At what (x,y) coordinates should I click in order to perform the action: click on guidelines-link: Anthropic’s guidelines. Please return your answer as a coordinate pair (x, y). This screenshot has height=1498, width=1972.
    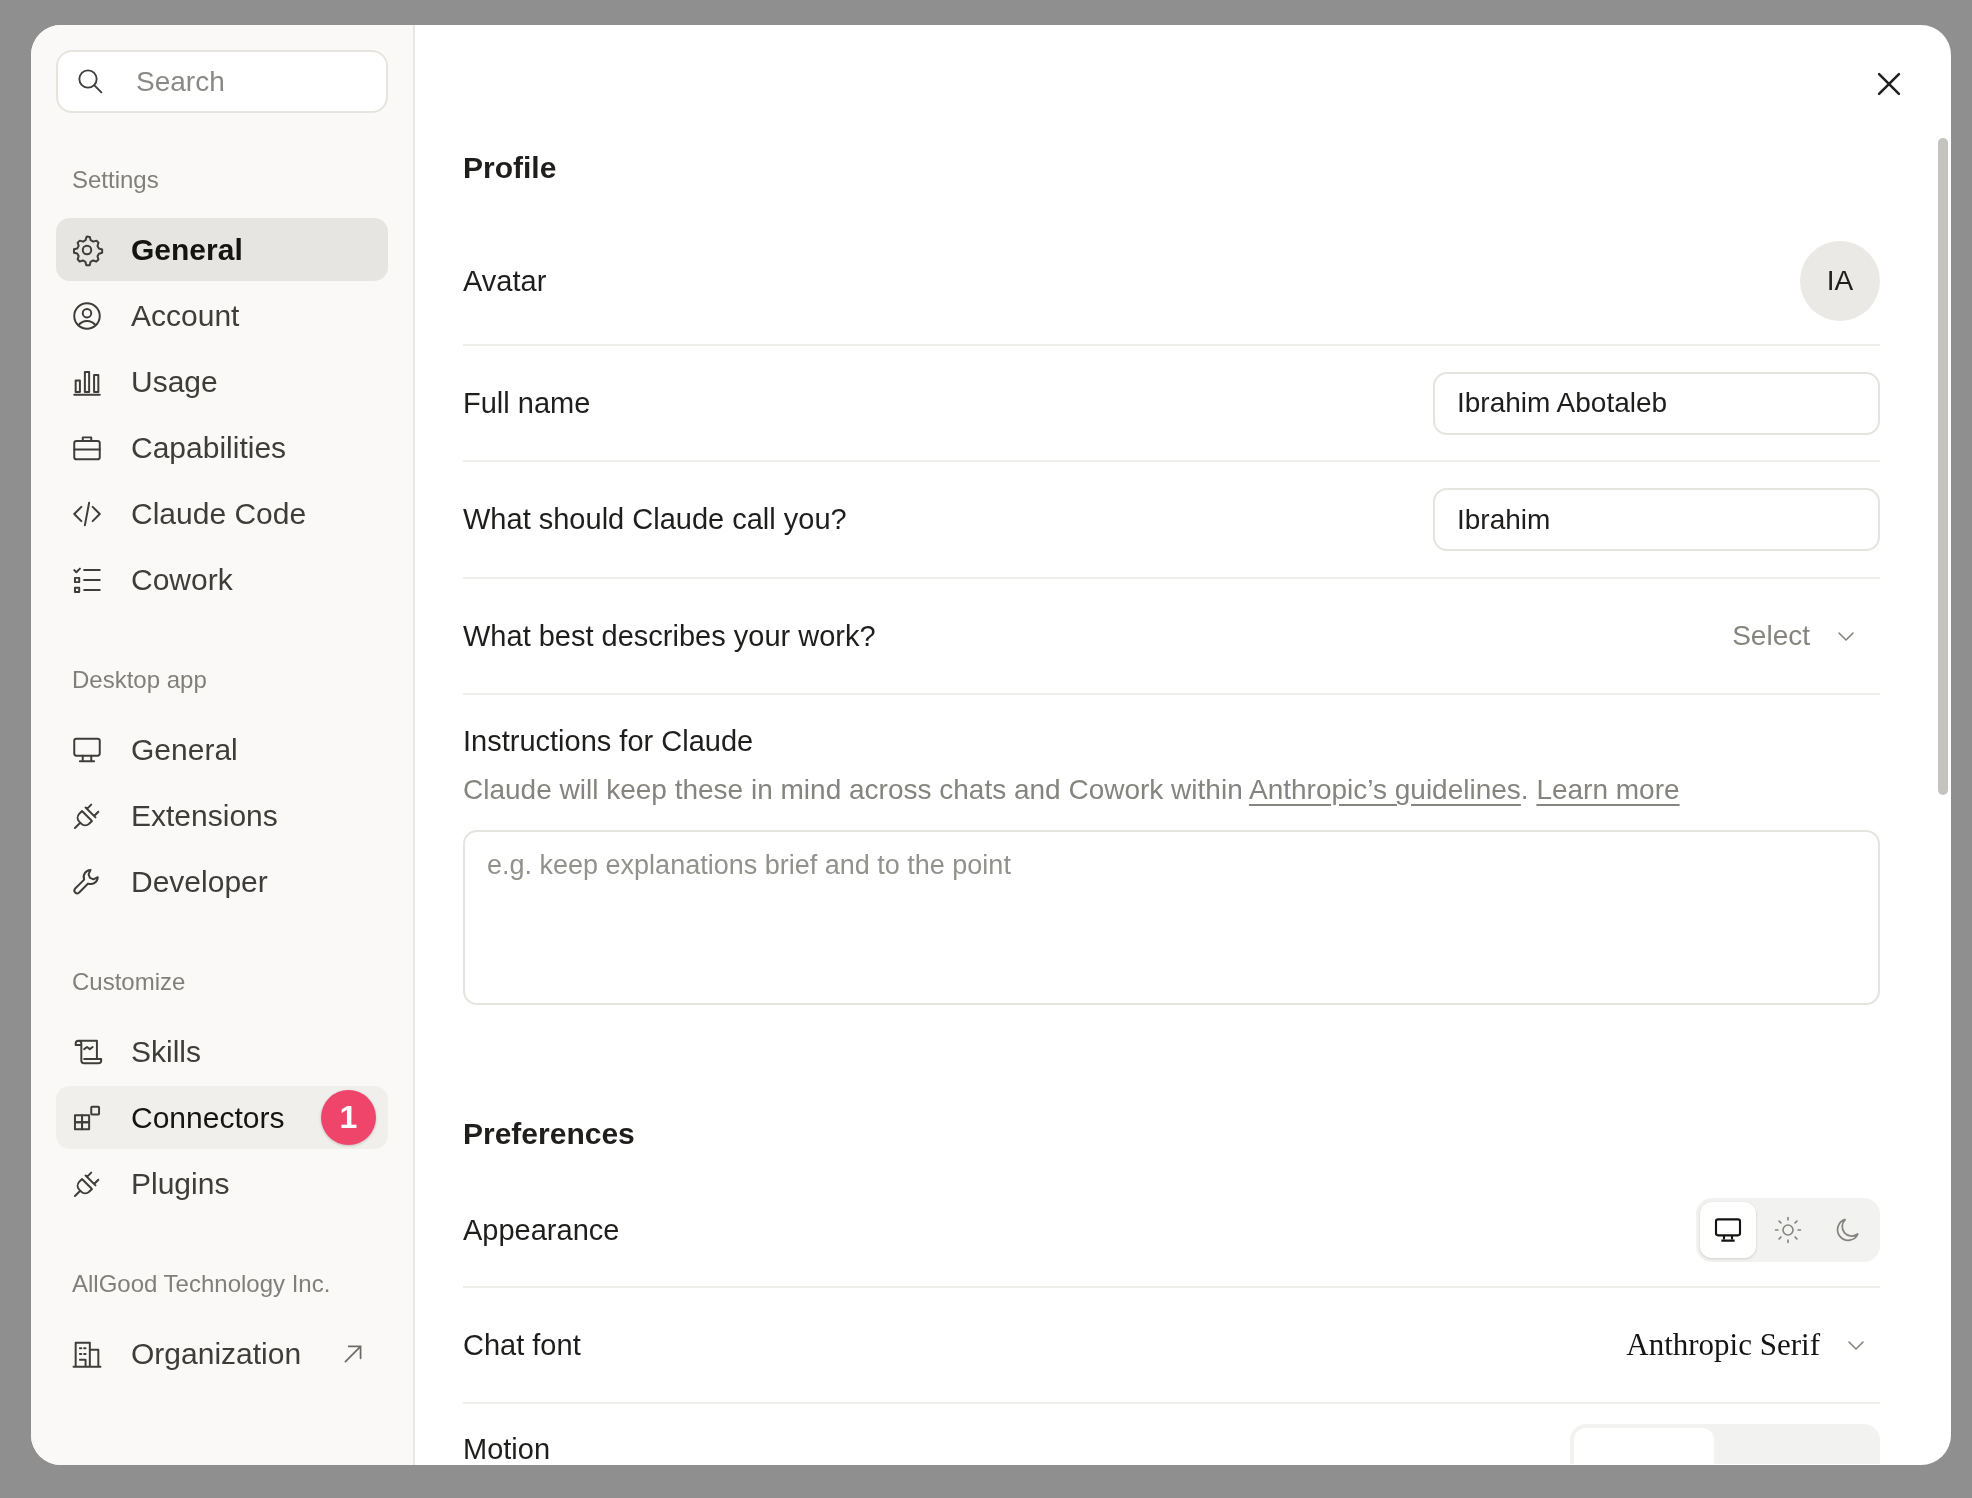
    Looking at the image, I should click on (1384, 789).